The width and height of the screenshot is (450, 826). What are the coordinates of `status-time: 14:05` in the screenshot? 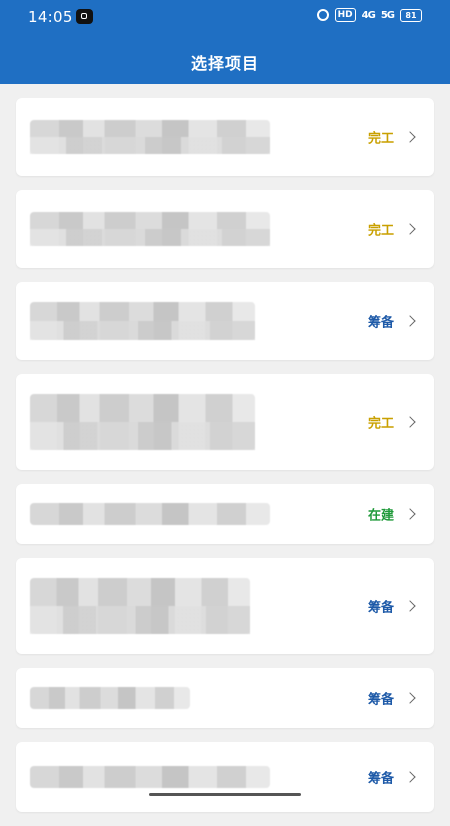 It's located at (50, 17).